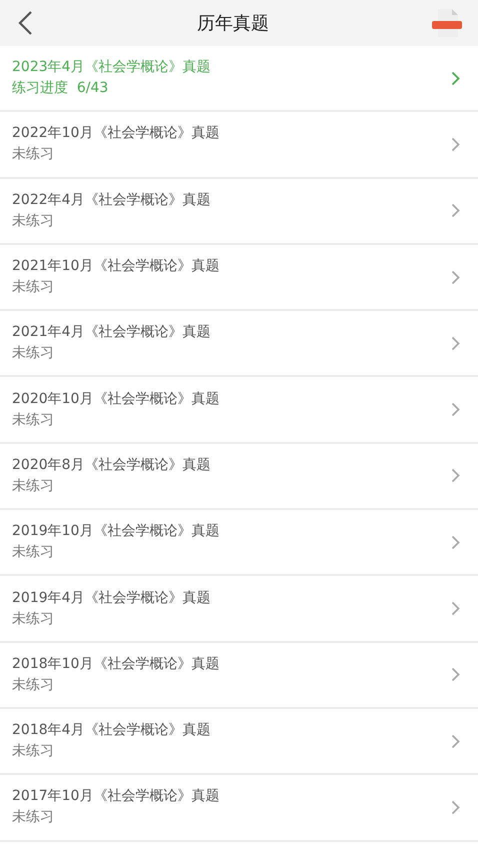 The width and height of the screenshot is (478, 850). Describe the element at coordinates (111, 465) in the screenshot. I see `paper-title: 2020年8月《社会学概论》真题` at that location.